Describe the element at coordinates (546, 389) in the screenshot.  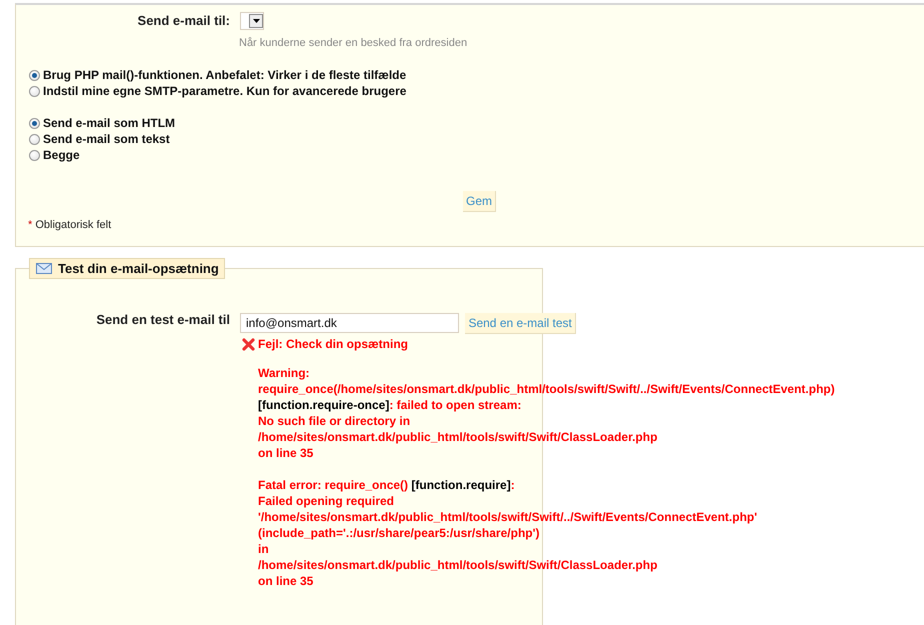
I see `error-line: require_once(/home/sites/onsmart.dk/public_html/tools/swift/Swift/../Swift/Events/ConnectEvent.php)` at that location.